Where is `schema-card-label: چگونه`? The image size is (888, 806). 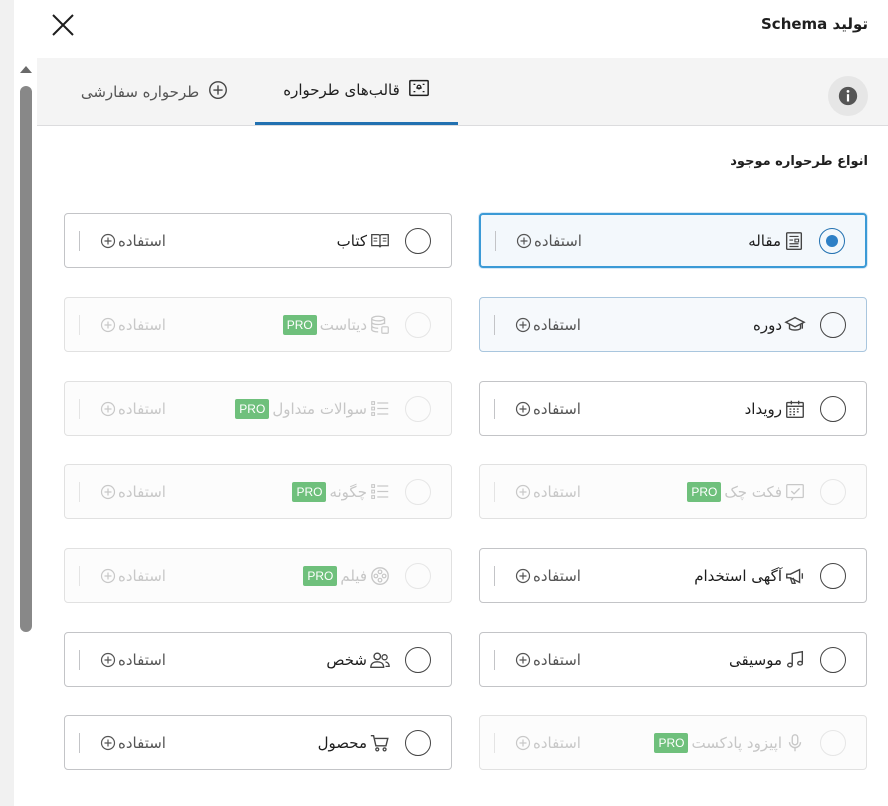
schema-card-label: چگونه is located at coordinates (348, 491).